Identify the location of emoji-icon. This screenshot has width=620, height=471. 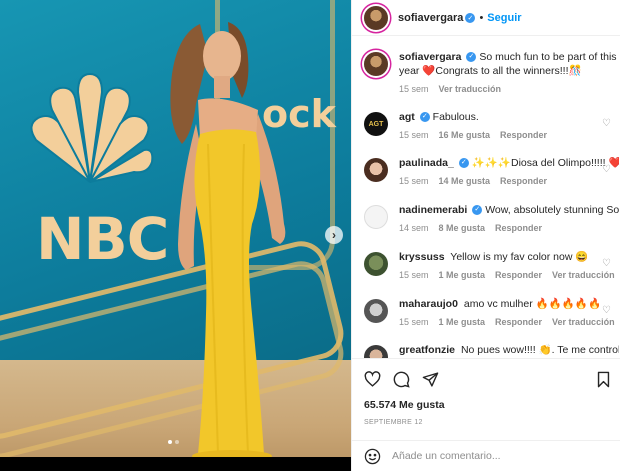
(372, 456).